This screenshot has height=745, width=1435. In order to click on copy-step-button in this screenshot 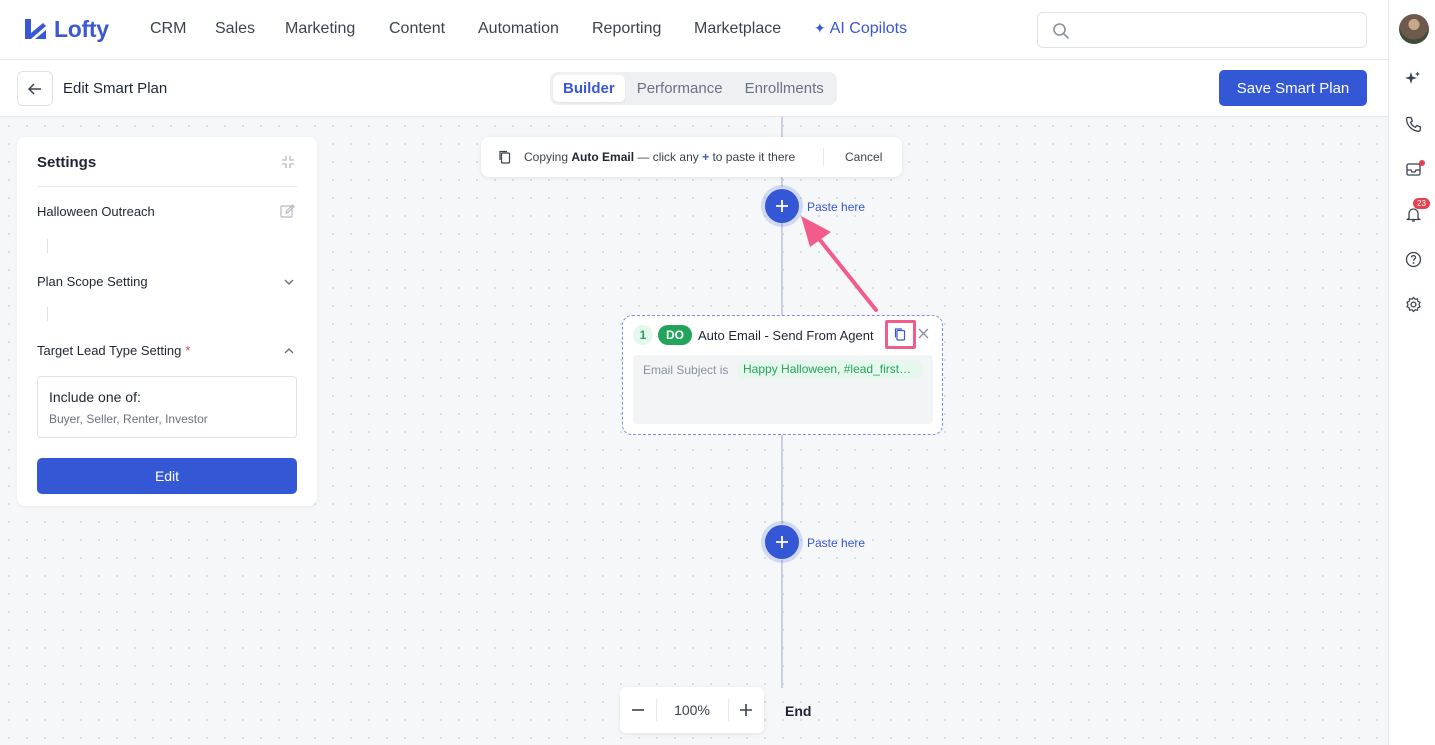, I will do `click(900, 334)`.